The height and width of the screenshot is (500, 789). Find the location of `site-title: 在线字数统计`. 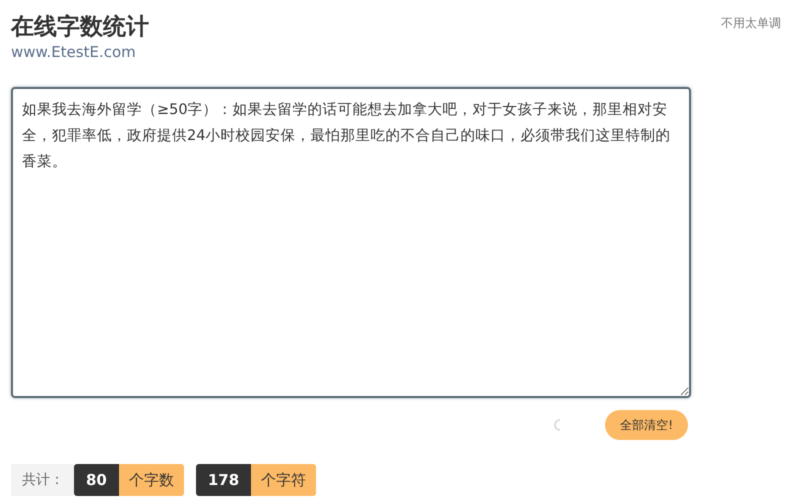

site-title: 在线字数统计 is located at coordinates (80, 27).